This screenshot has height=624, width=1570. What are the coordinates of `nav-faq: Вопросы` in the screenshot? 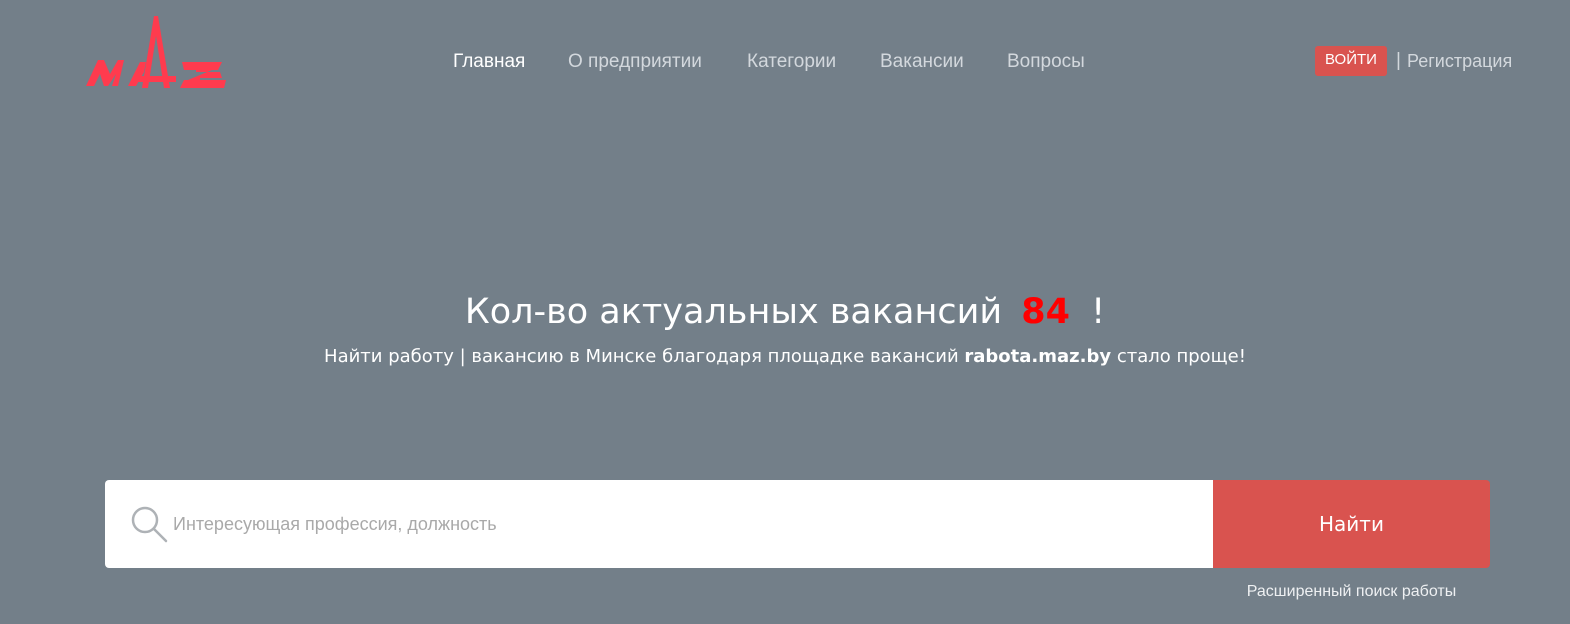 It's located at (1046, 62).